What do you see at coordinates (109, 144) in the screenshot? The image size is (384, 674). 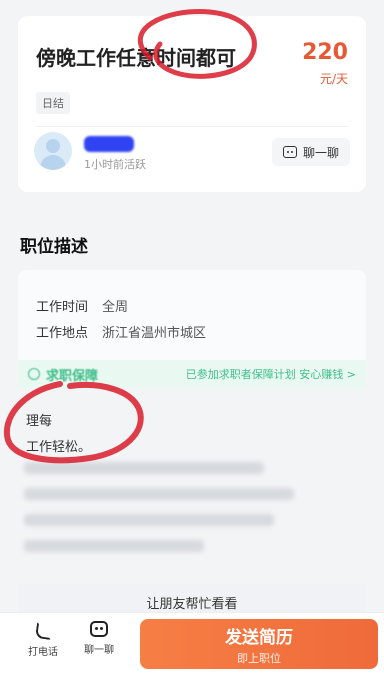 I see `recruiter-name-redacted` at bounding box center [109, 144].